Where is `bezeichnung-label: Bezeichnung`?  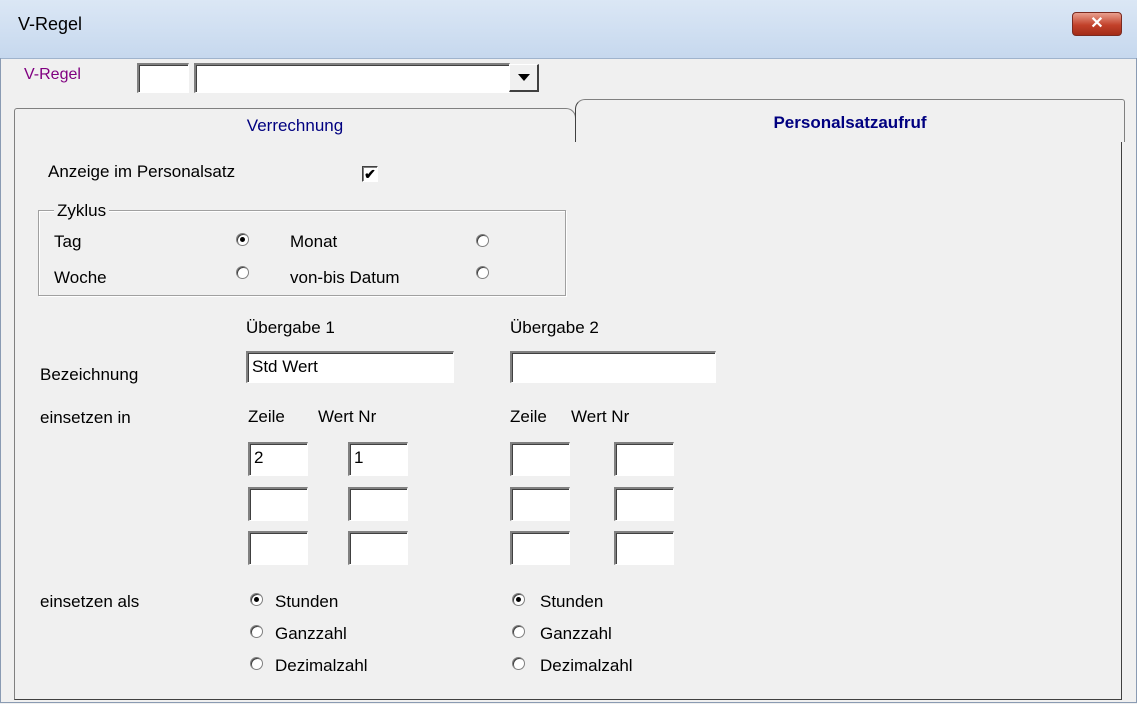 bezeichnung-label: Bezeichnung is located at coordinates (89, 374).